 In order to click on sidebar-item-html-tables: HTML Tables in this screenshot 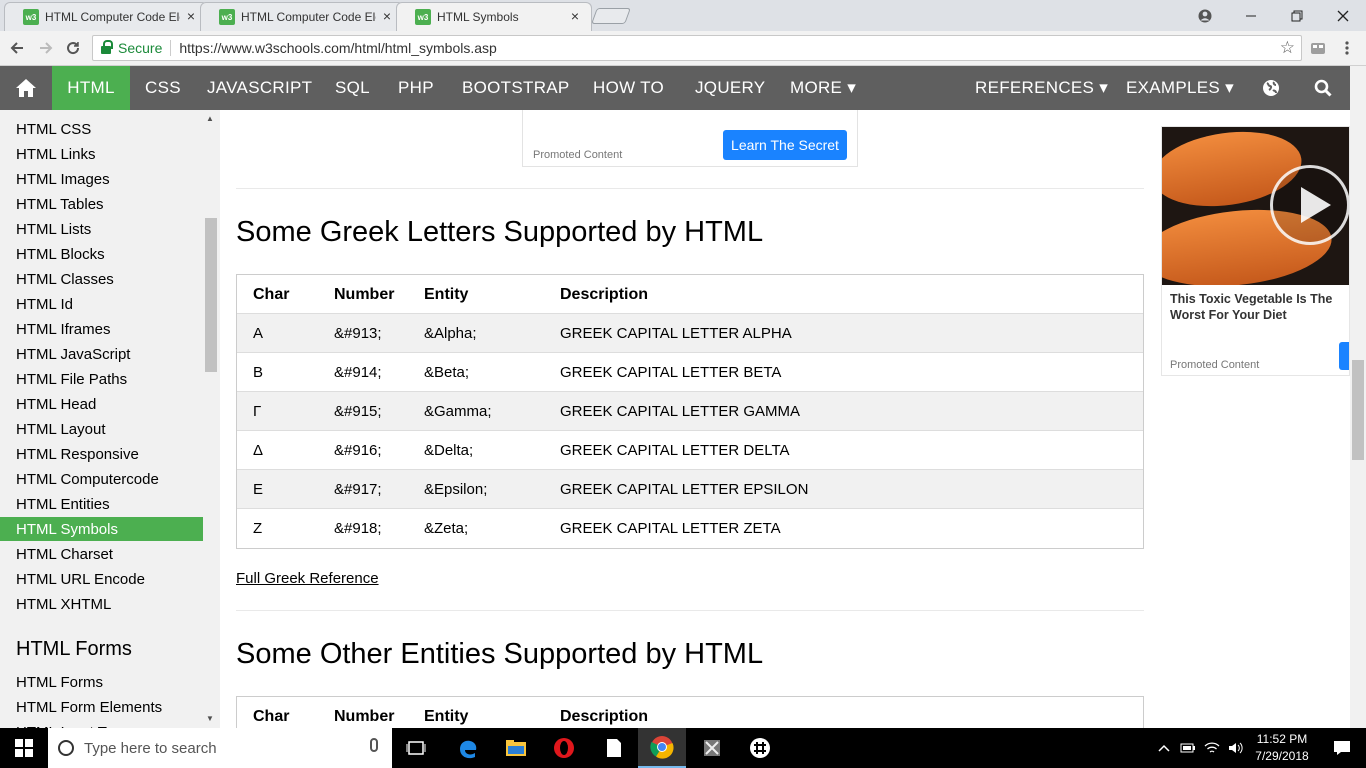, I will do `click(101, 204)`.